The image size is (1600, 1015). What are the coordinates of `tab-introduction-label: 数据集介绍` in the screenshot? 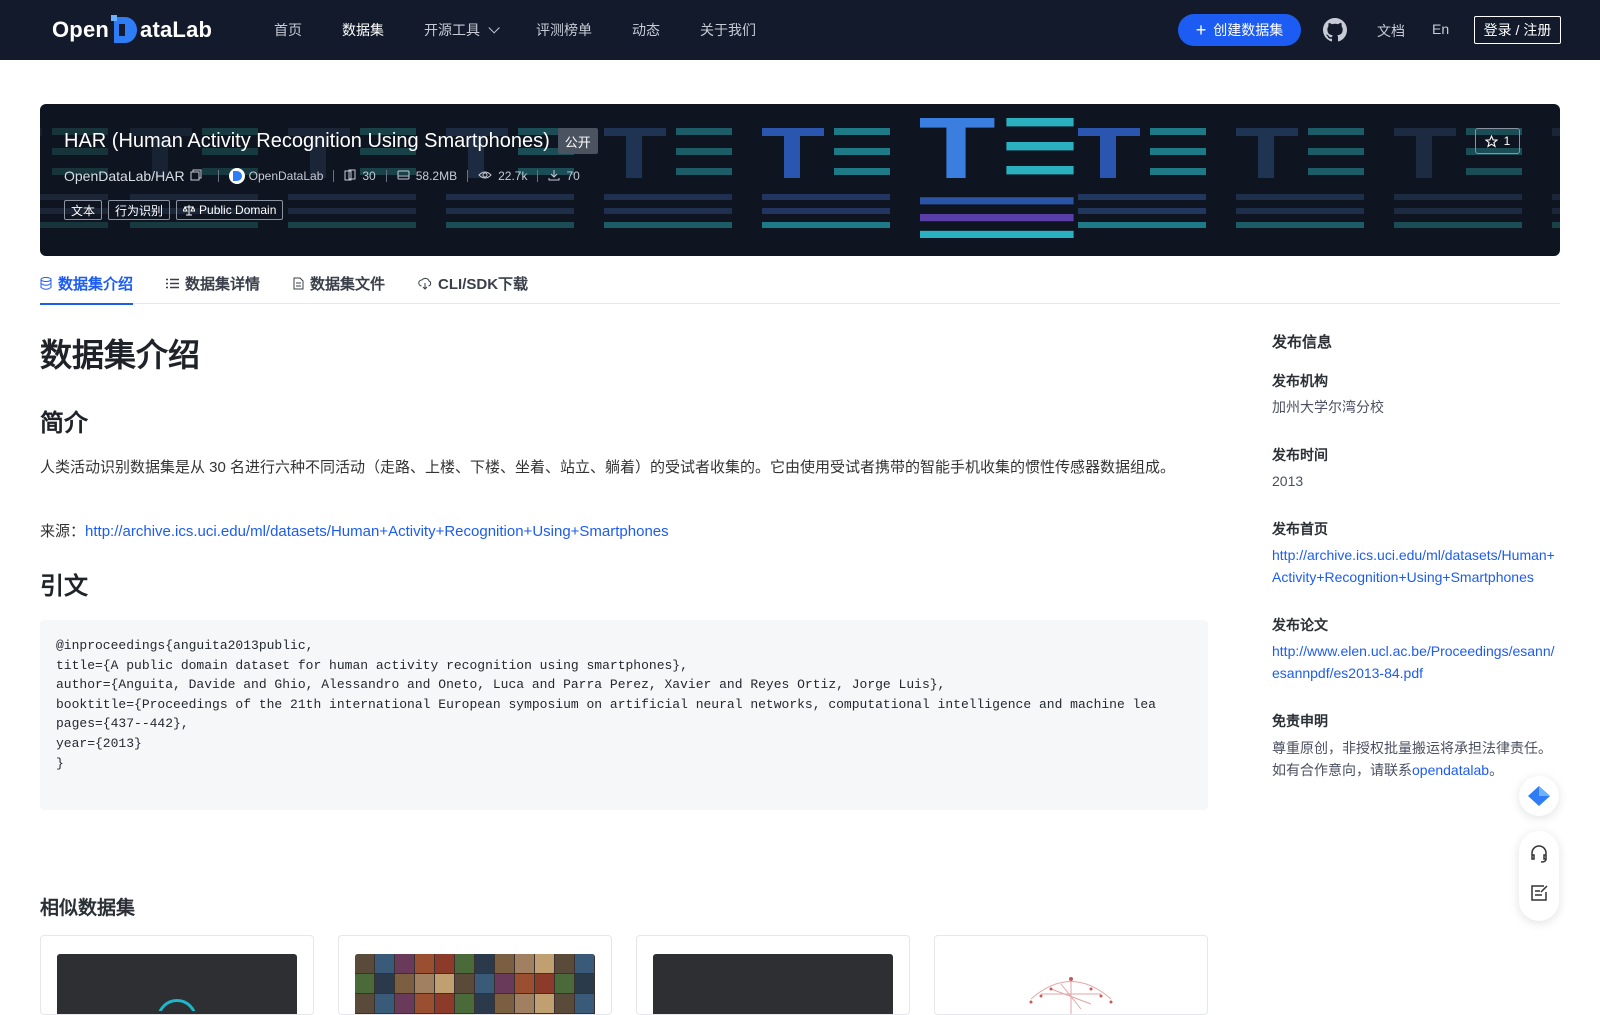 It's located at (96, 284).